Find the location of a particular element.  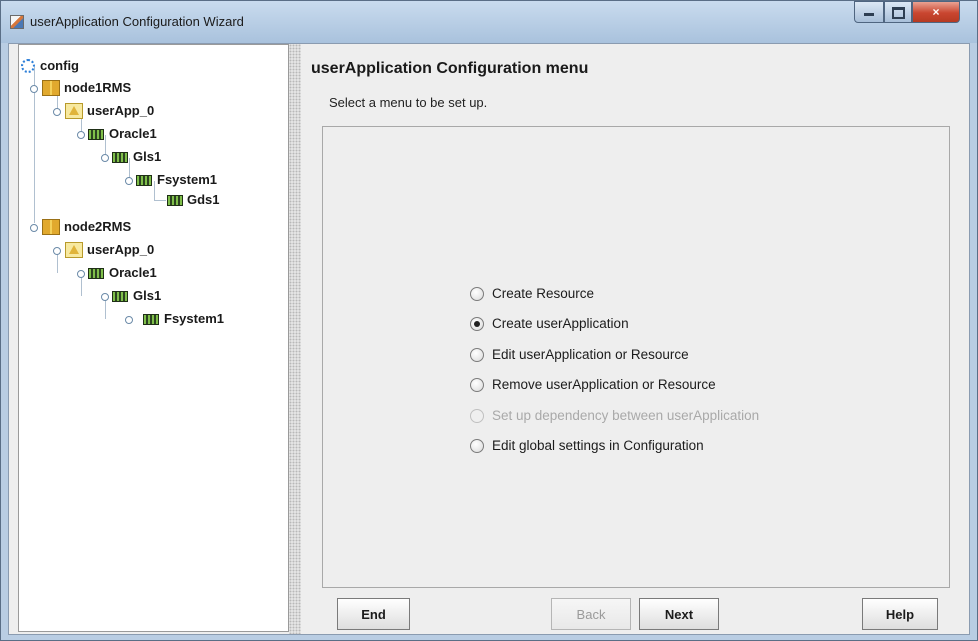

maximize-button is located at coordinates (898, 12).